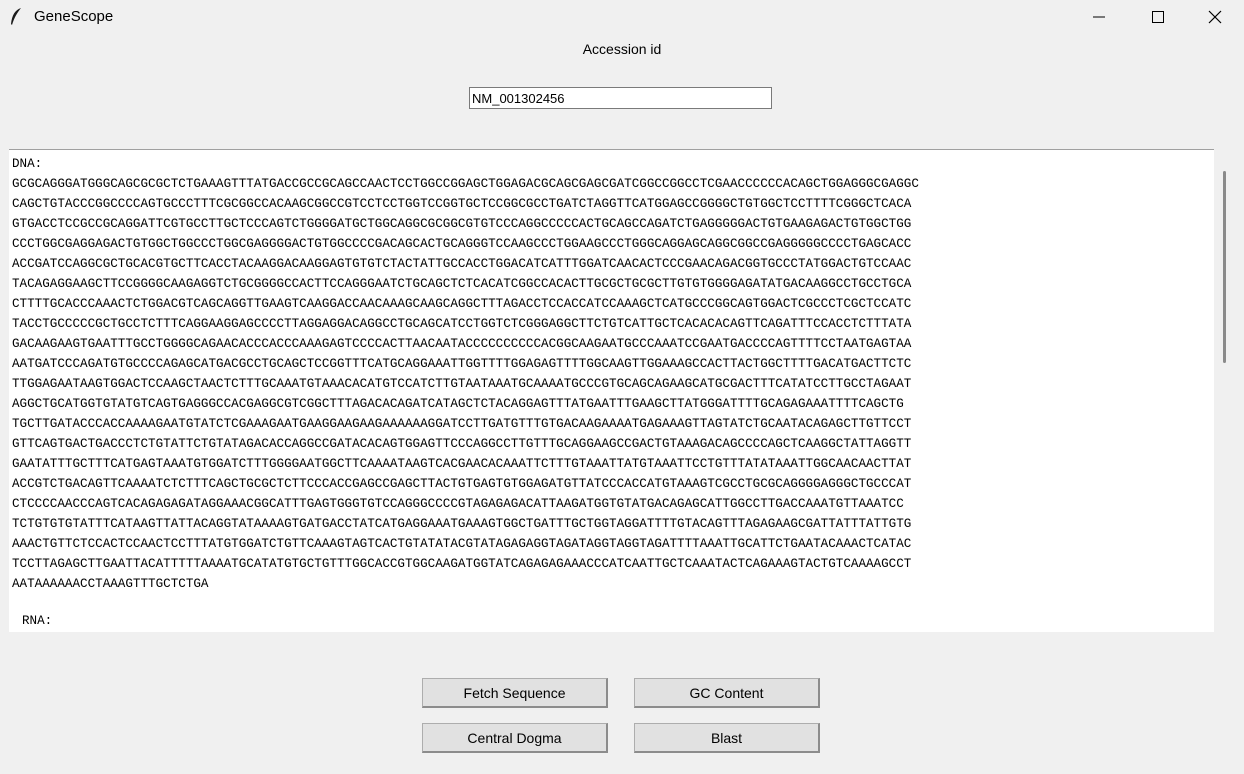 The height and width of the screenshot is (774, 1244). I want to click on maximize-button, so click(1158, 17).